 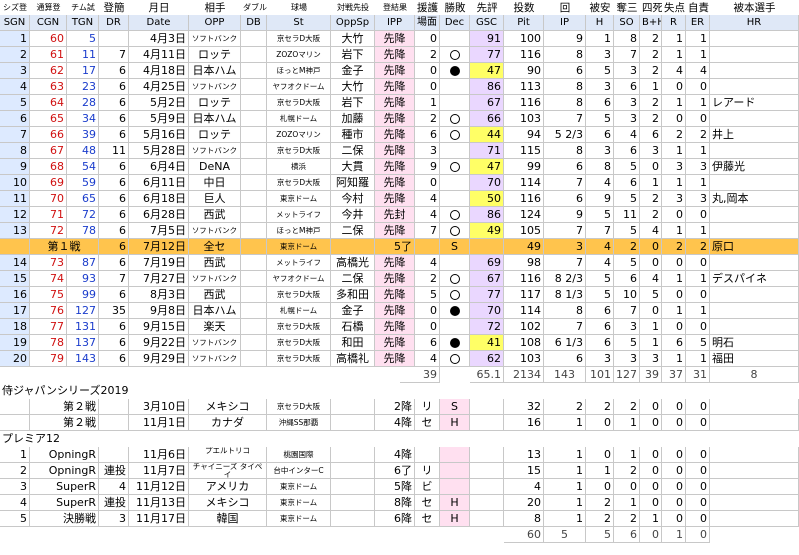 I want to click on appearance-result: 先封, so click(x=395, y=215).